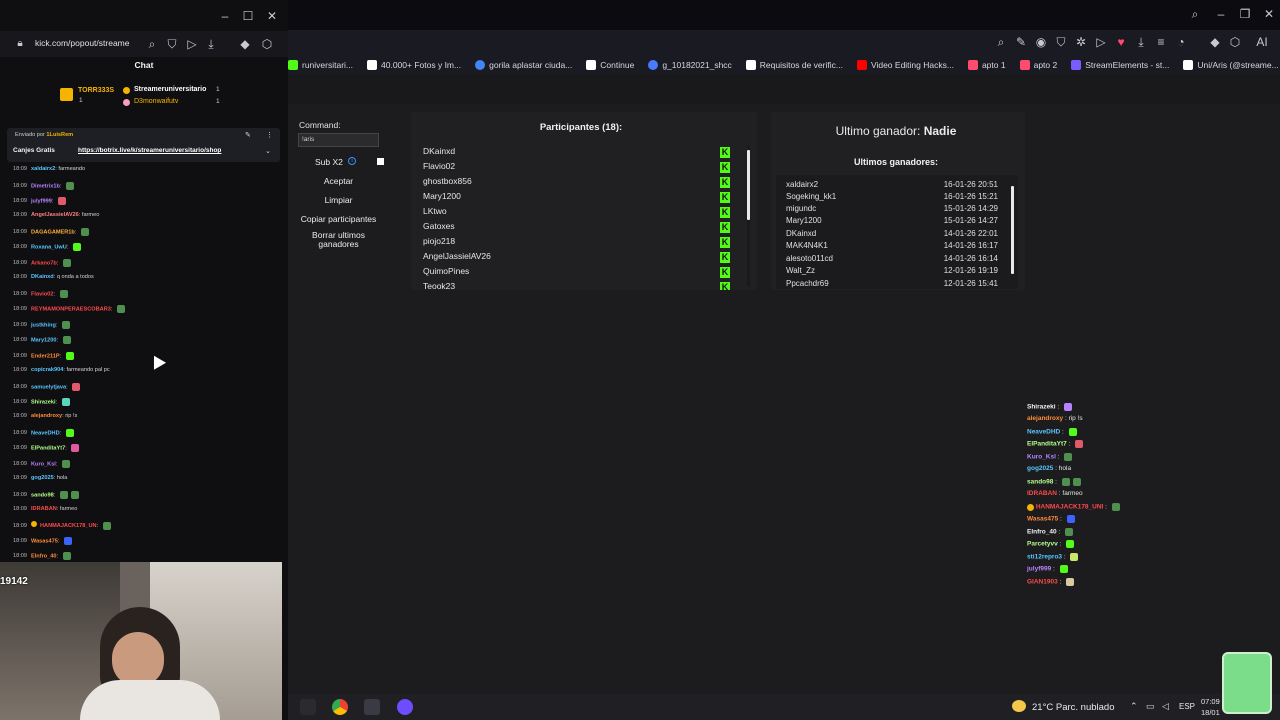  Describe the element at coordinates (580, 183) in the screenshot. I see `participant-row: ghostbox856 K` at that location.